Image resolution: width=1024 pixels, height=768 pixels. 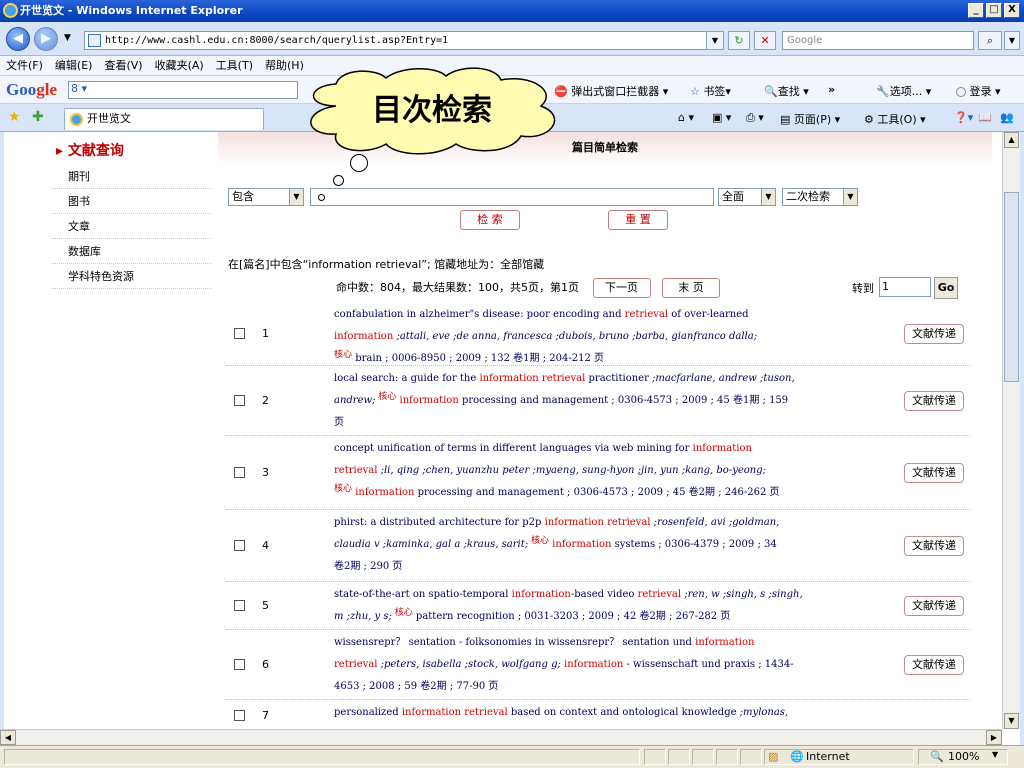 I want to click on more-button: », so click(x=831, y=89).